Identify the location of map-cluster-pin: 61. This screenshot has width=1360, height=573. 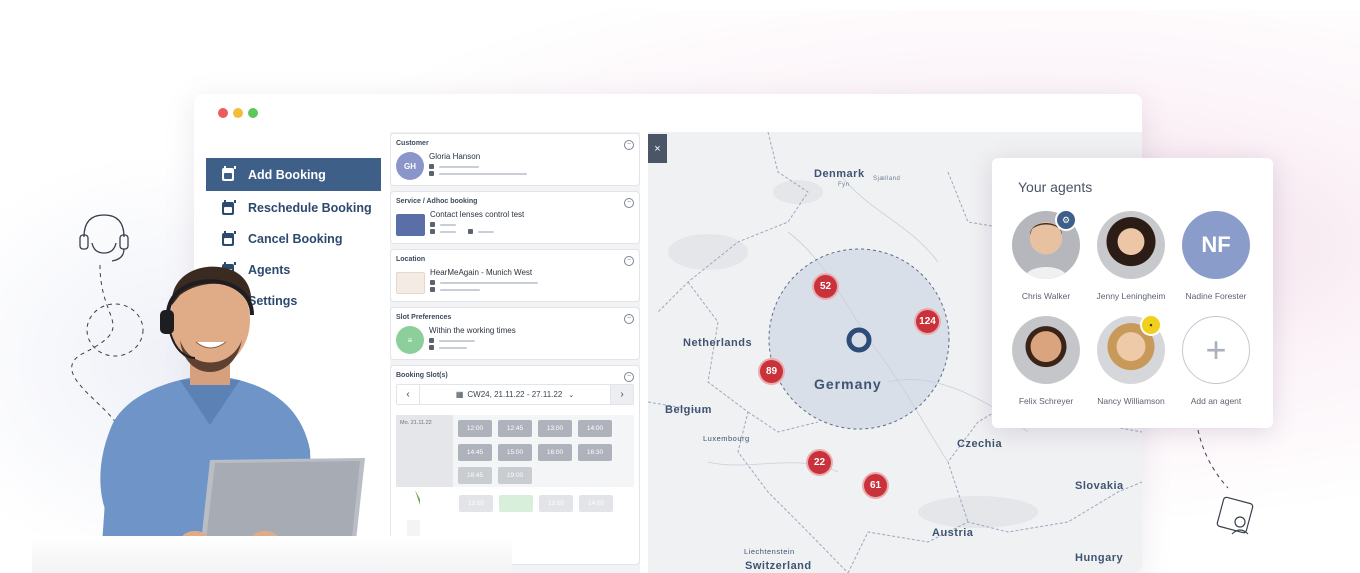
(875, 485).